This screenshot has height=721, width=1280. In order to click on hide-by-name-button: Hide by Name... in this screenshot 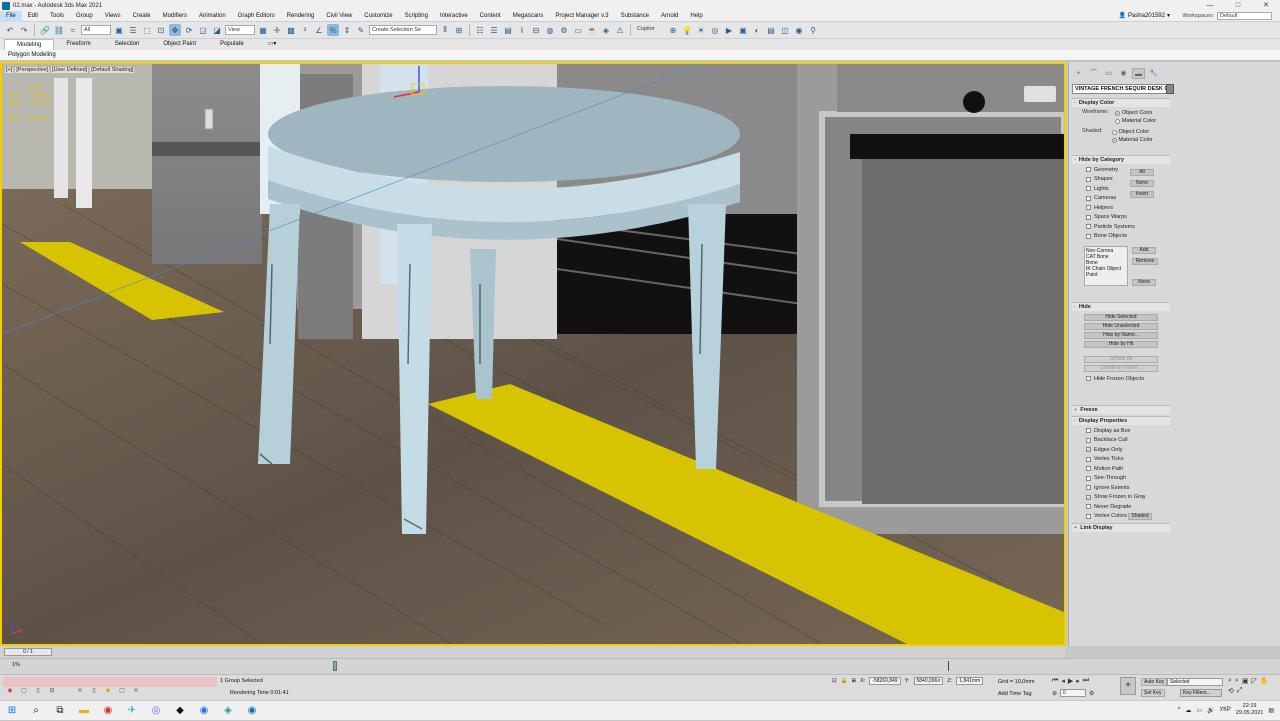, I will do `click(1121, 335)`.